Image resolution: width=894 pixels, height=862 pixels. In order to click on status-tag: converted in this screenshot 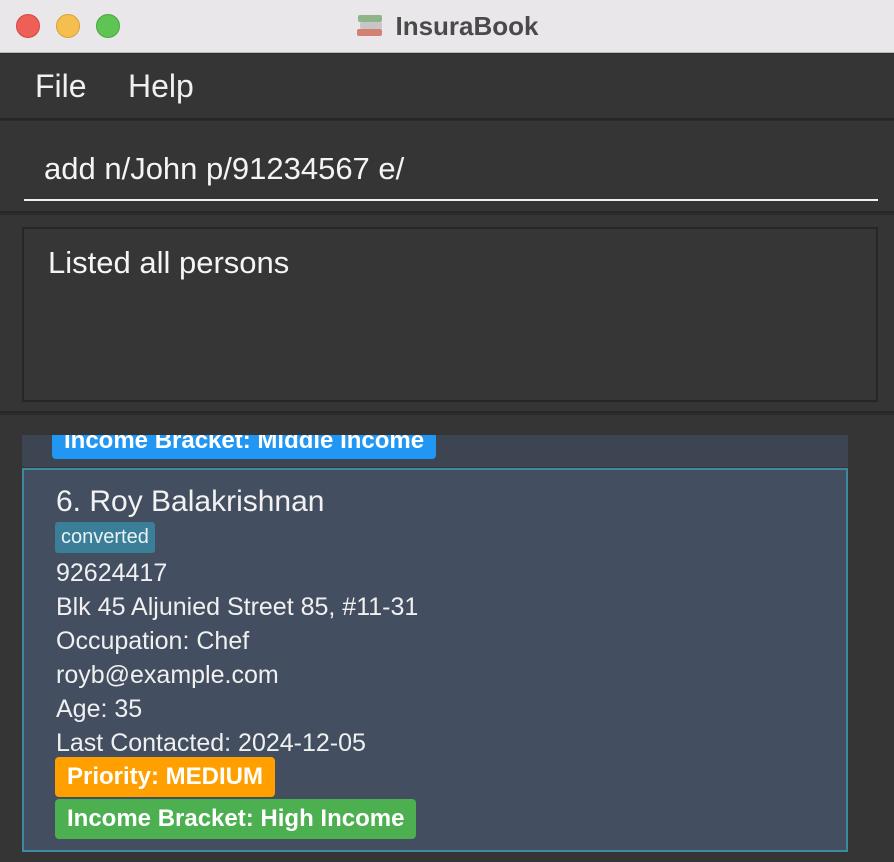, I will do `click(105, 537)`.